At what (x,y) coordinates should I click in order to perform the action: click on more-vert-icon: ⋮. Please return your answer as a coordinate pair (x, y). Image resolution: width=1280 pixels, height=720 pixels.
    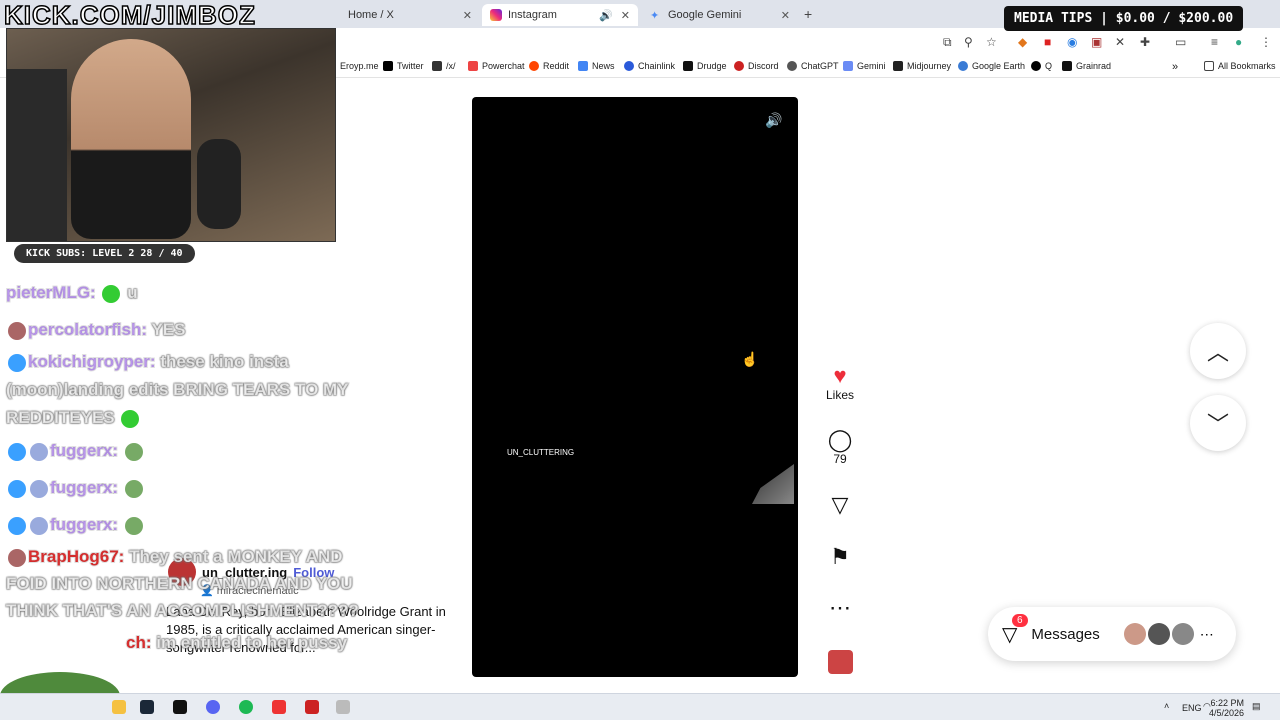
    Looking at the image, I should click on (1266, 42).